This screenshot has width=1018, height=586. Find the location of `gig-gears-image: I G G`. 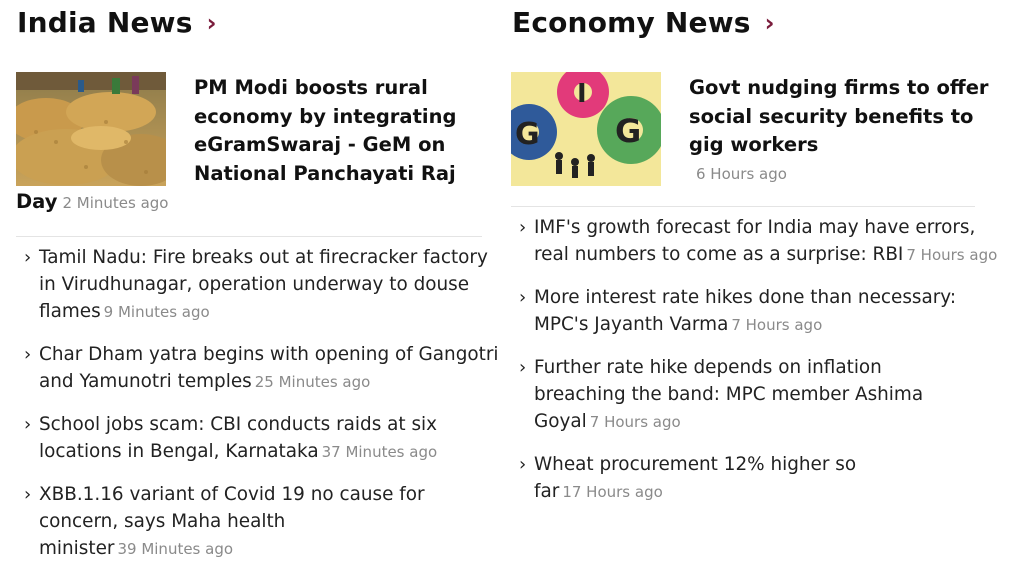

gig-gears-image: I G G is located at coordinates (586, 129).